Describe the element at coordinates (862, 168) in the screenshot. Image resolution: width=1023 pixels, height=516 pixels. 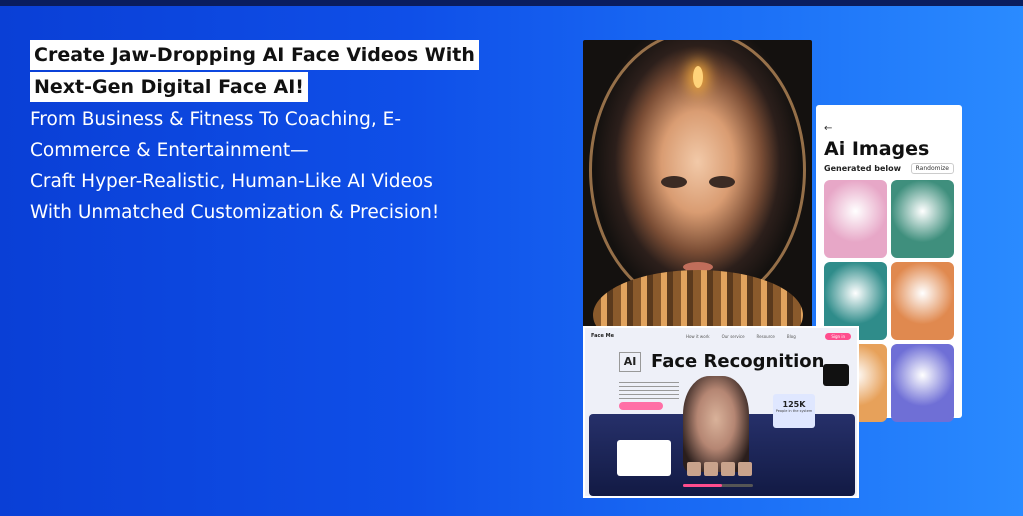
I see `phone-subtitle: Generated below` at that location.